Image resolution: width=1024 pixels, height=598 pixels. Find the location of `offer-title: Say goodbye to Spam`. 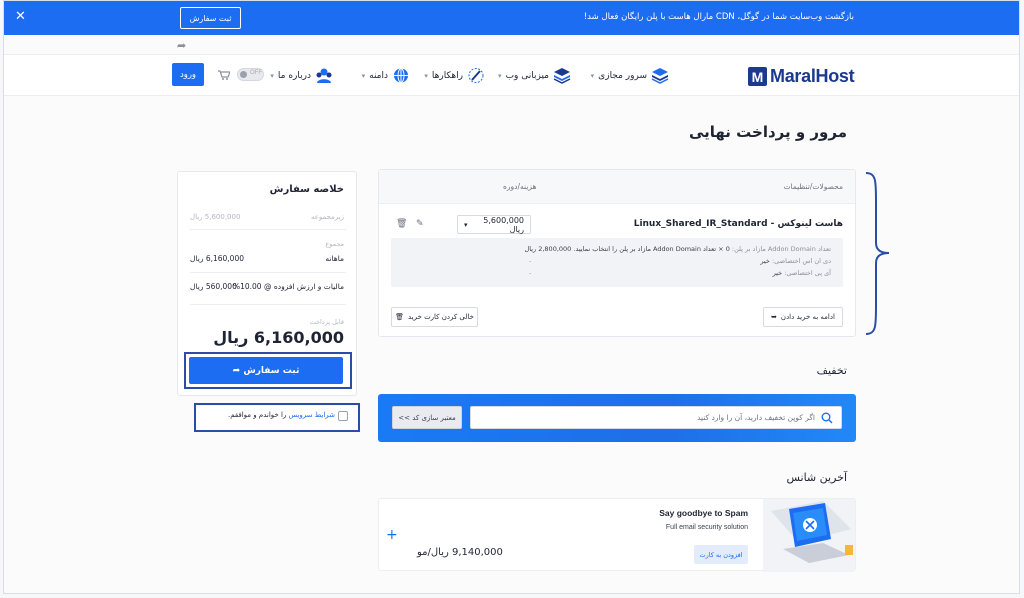

offer-title: Say goodbye to Spam is located at coordinates (703, 513).